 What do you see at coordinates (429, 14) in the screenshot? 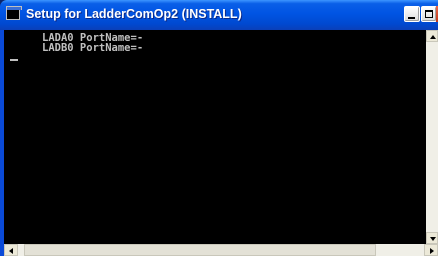
I see `maximize-button` at bounding box center [429, 14].